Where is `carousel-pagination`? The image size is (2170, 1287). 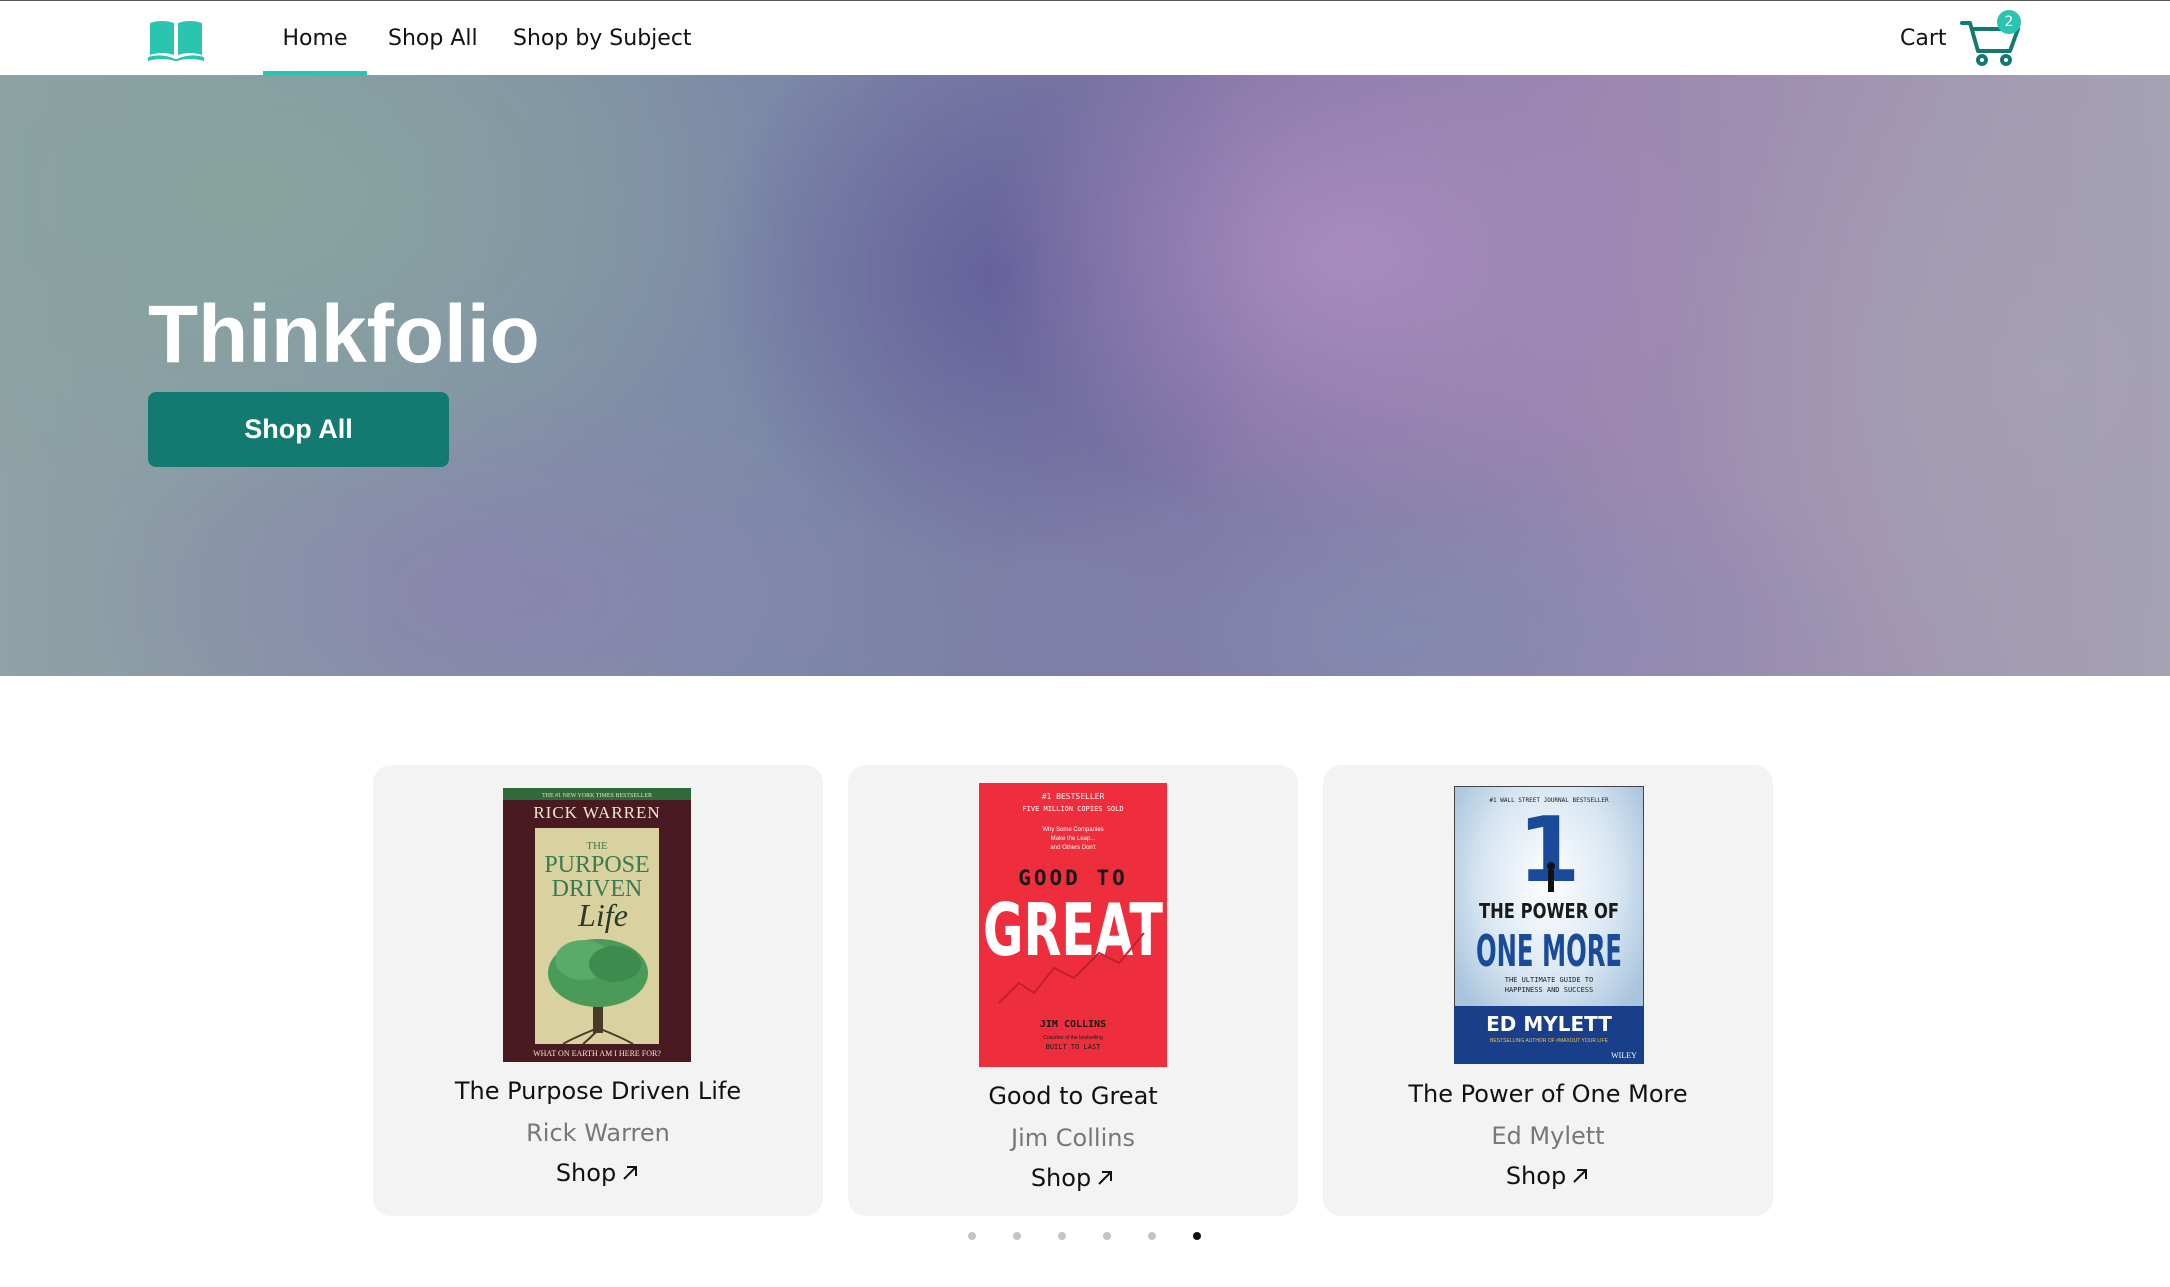
carousel-pagination is located at coordinates (1085, 1239).